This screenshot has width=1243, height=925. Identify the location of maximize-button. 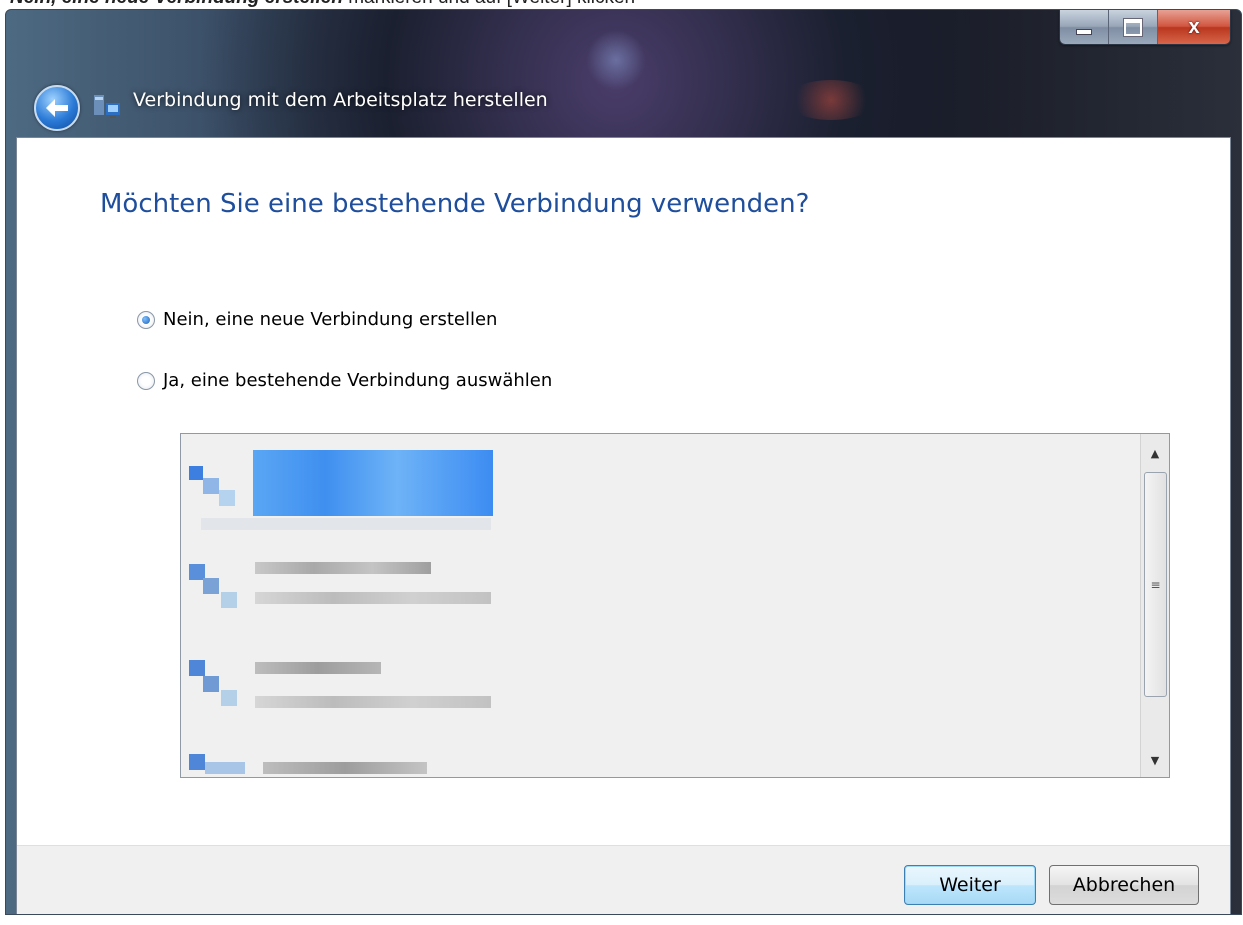
(1133, 27).